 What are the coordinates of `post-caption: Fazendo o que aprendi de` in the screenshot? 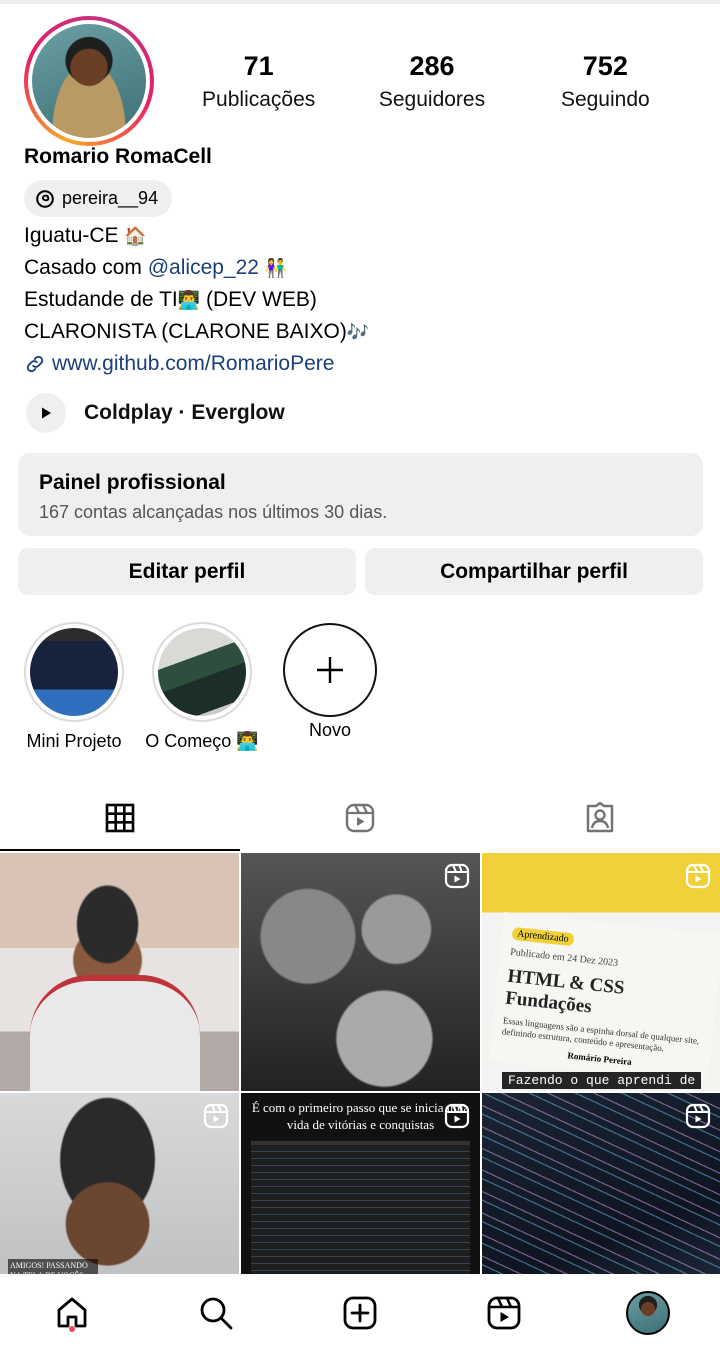 It's located at (602, 1080).